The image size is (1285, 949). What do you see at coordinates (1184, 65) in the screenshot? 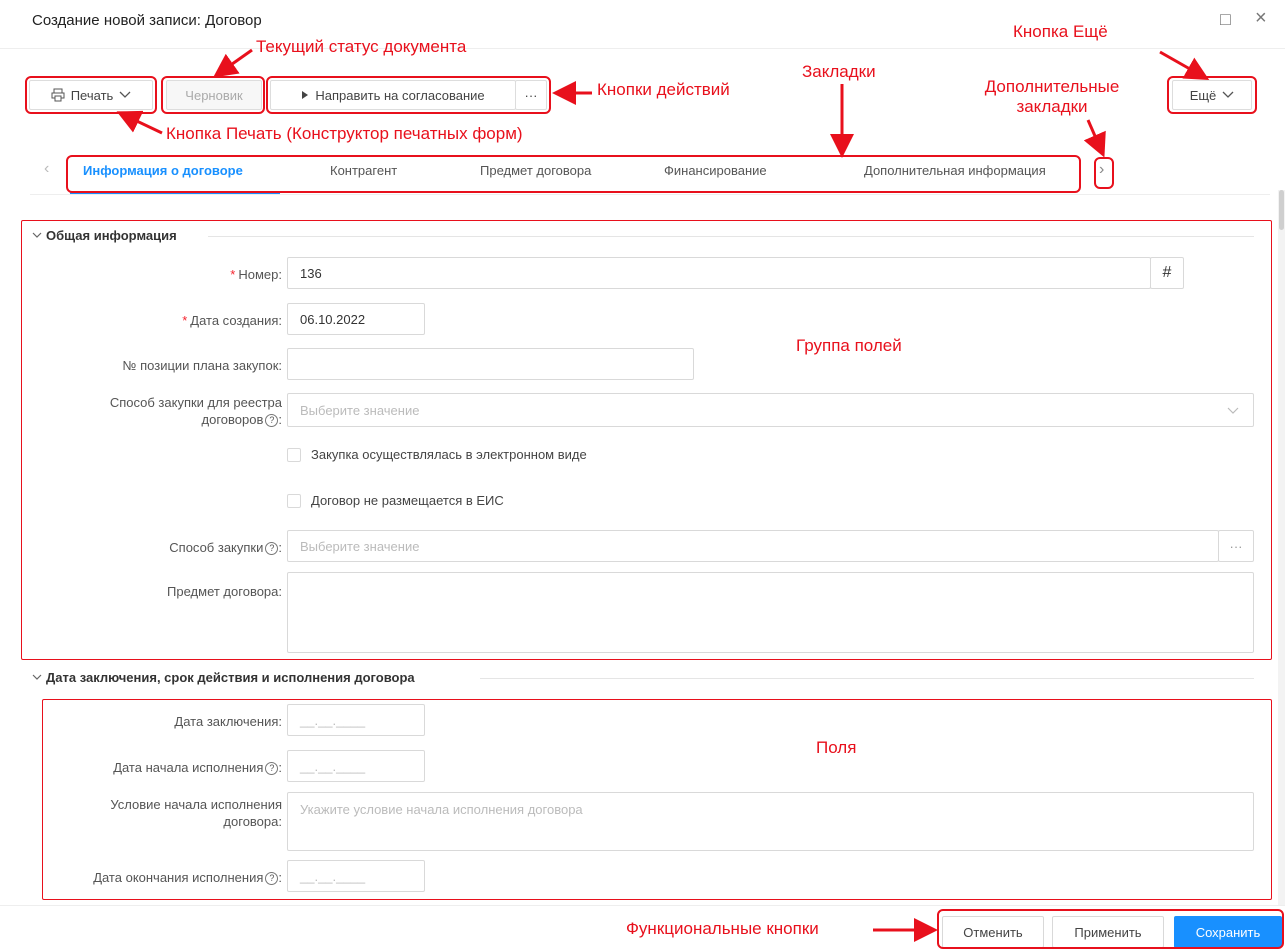
I see `arrow-more` at bounding box center [1184, 65].